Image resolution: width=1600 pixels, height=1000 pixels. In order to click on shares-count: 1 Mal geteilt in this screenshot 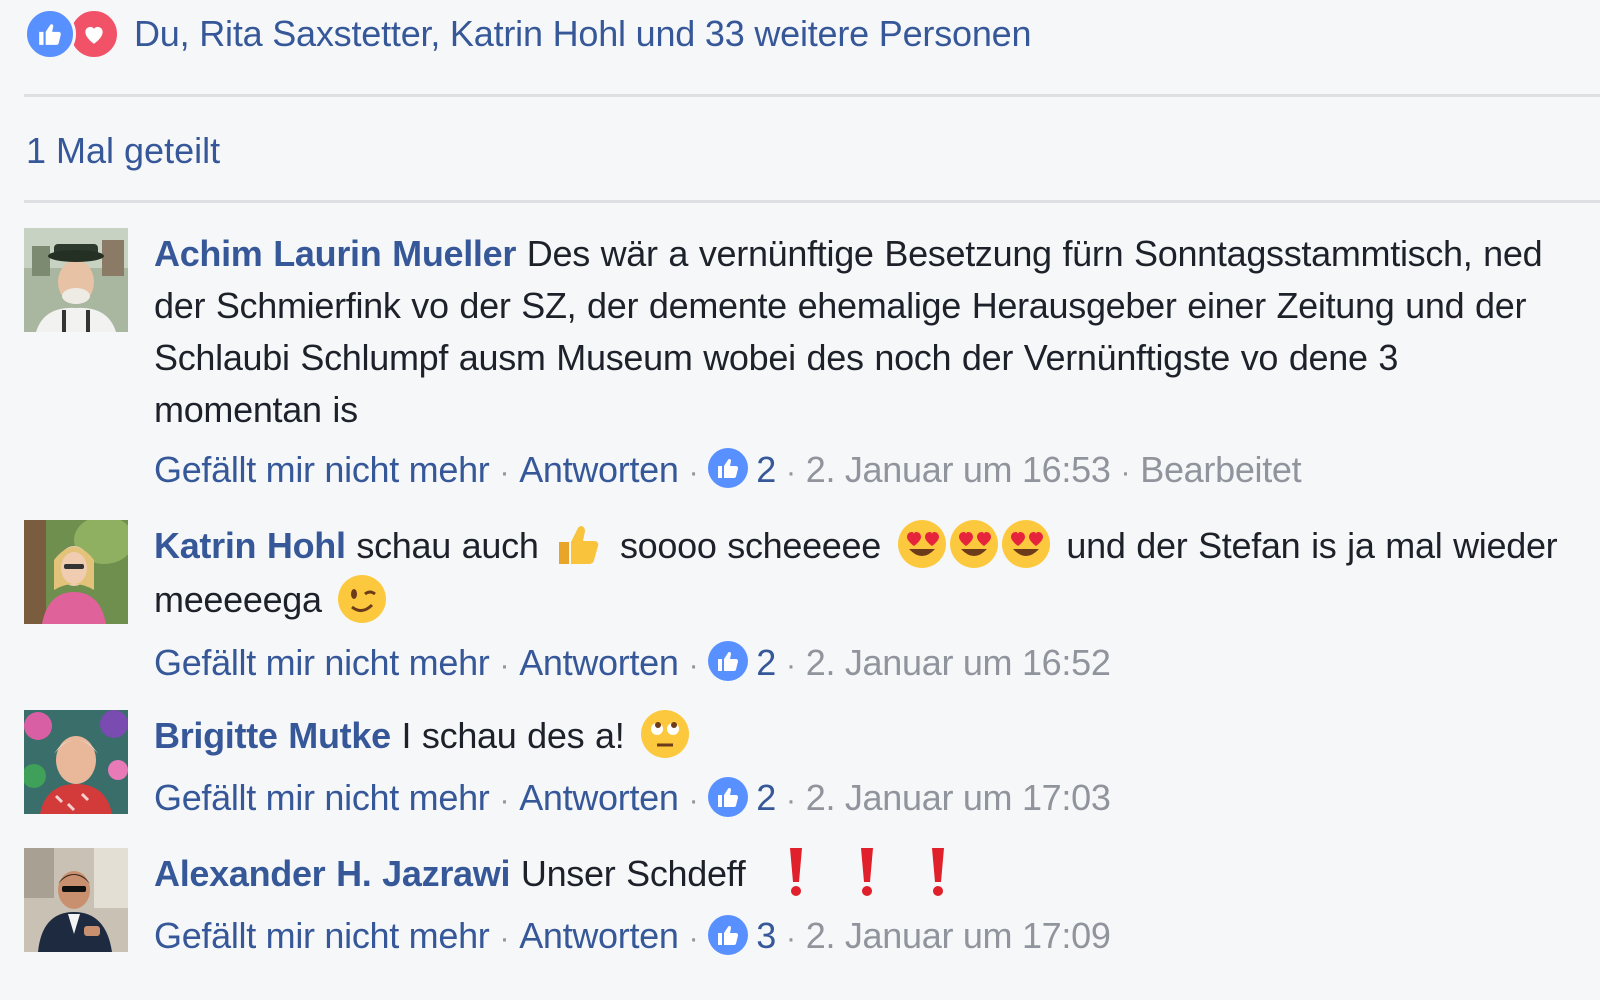, I will do `click(123, 151)`.